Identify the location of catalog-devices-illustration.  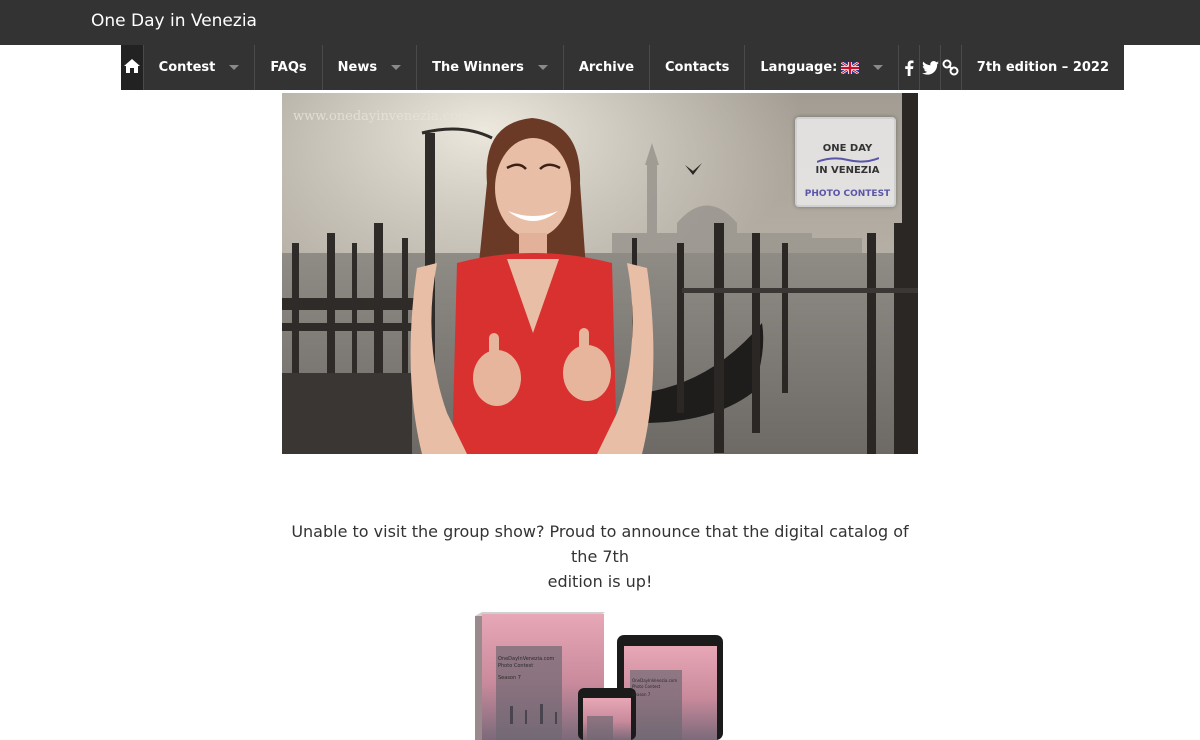
(599, 676).